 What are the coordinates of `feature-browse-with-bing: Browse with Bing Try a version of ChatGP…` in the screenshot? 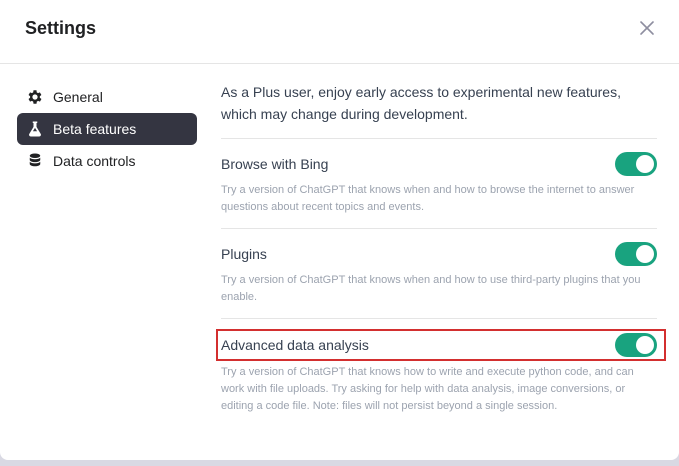 It's located at (439, 184).